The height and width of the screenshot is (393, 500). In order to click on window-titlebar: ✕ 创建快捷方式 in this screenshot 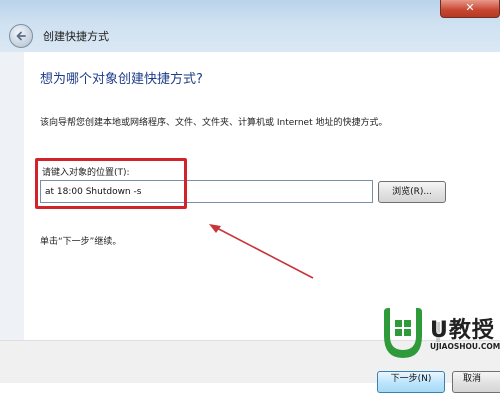, I will do `click(250, 26)`.